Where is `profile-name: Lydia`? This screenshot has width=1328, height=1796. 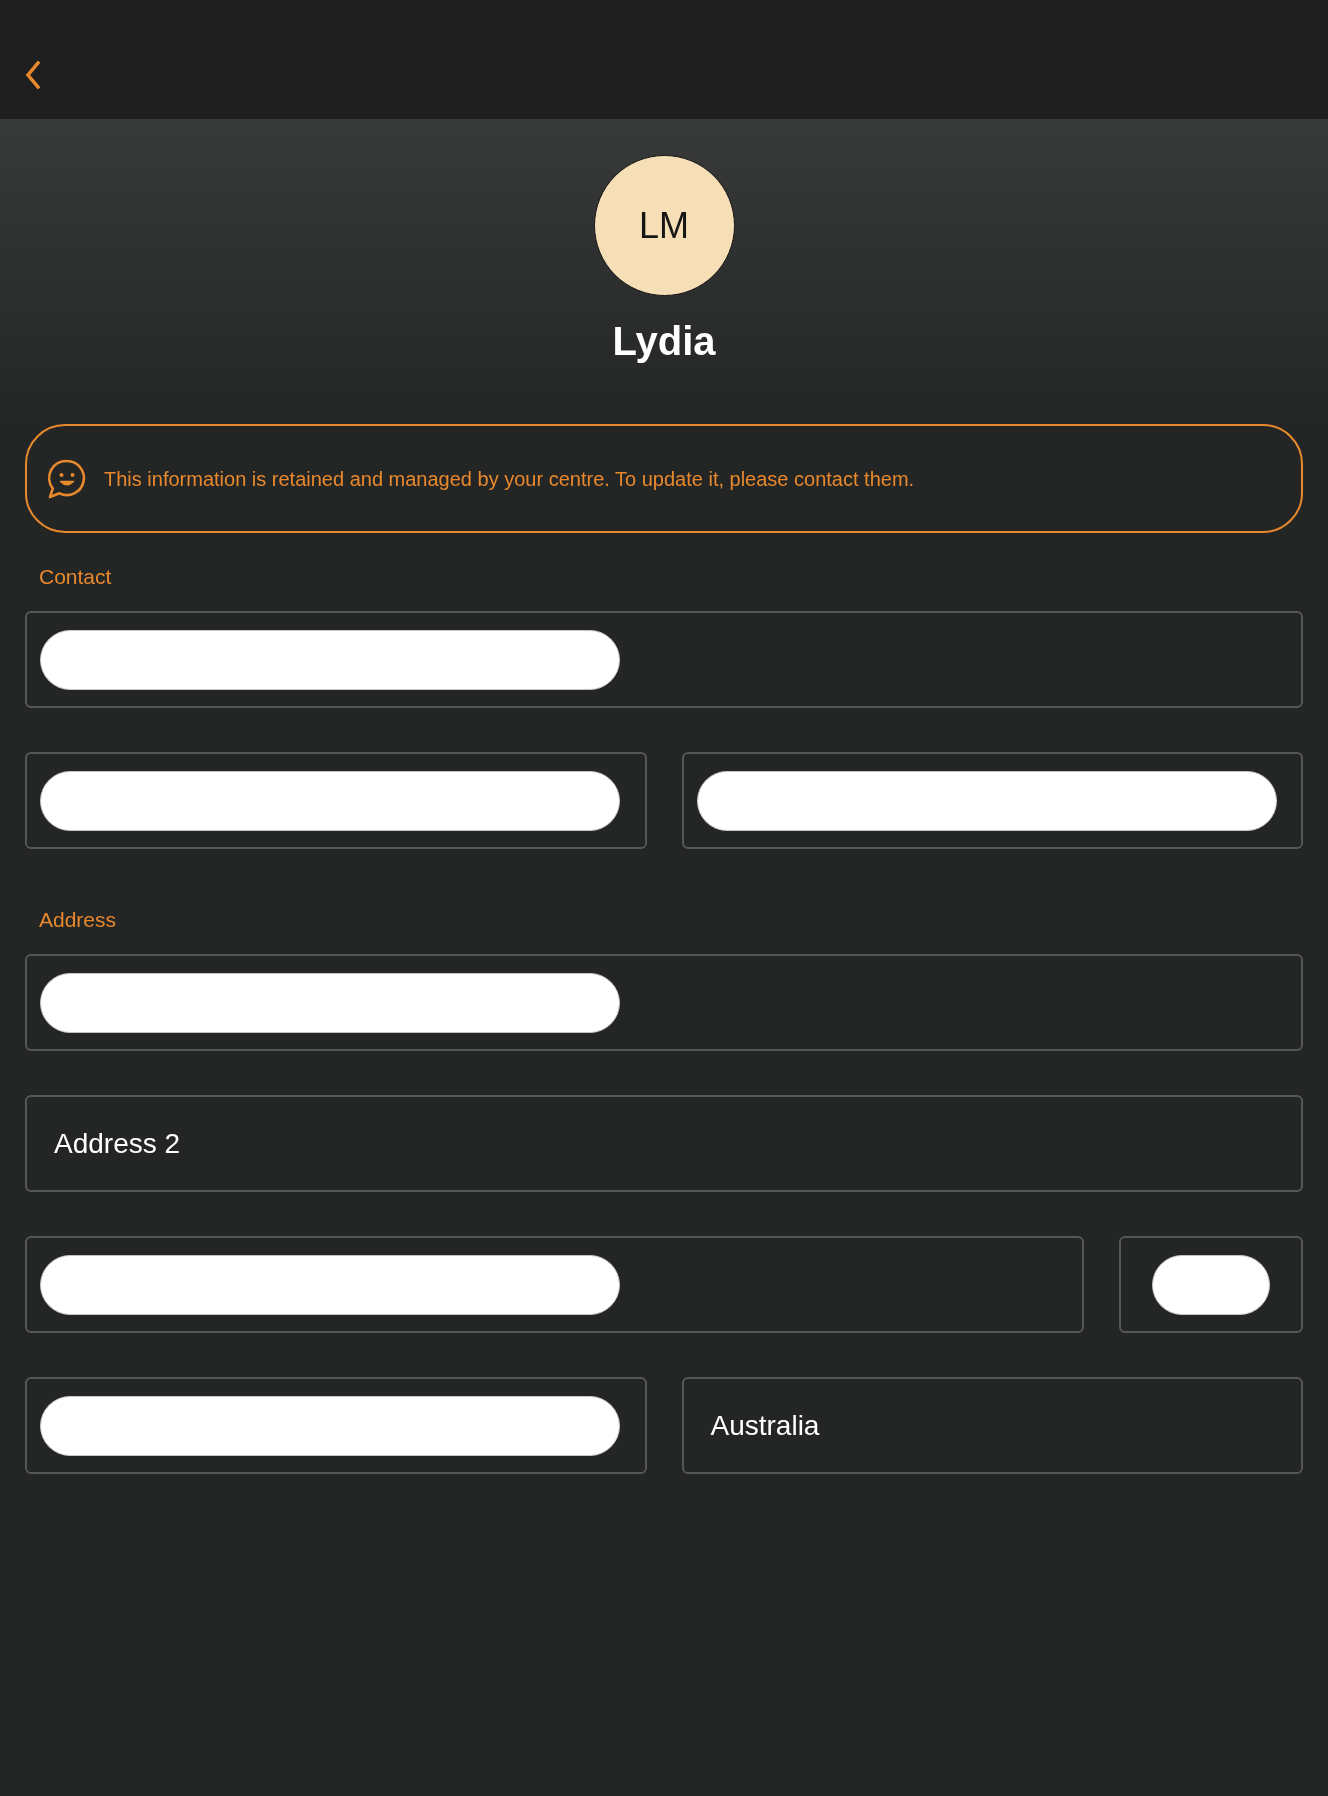 profile-name: Lydia is located at coordinates (664, 341).